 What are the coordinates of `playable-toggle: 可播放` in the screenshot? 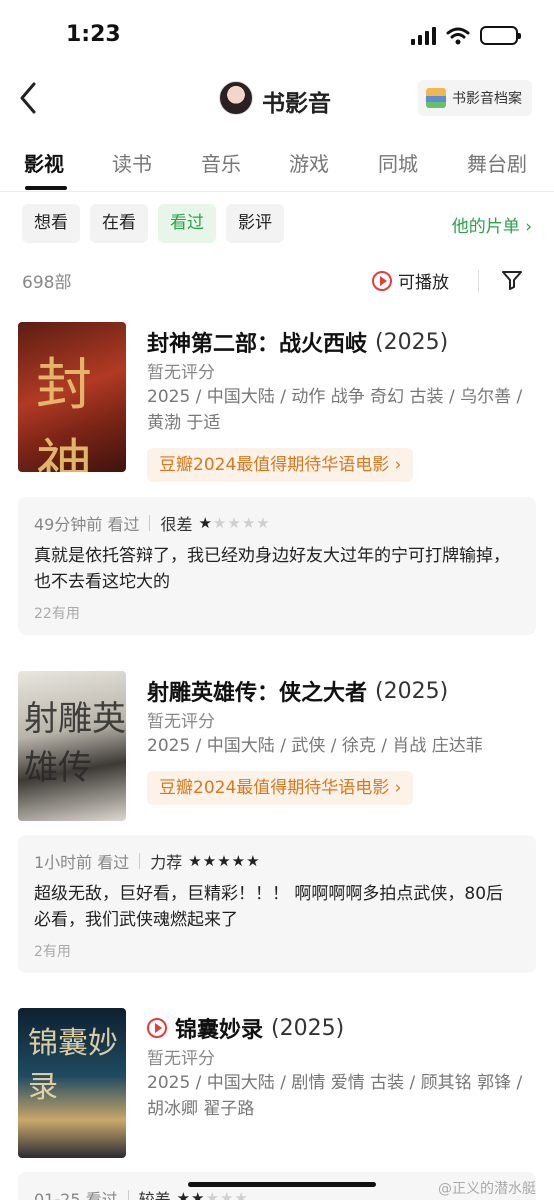 It's located at (410, 280).